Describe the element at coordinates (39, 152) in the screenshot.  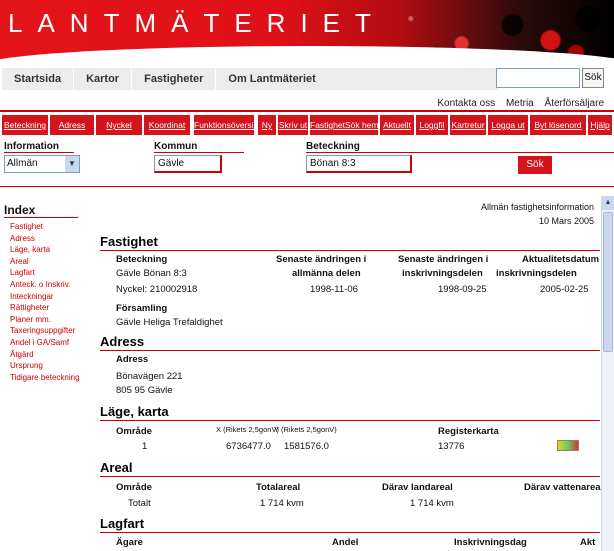
I see `information-underline` at that location.